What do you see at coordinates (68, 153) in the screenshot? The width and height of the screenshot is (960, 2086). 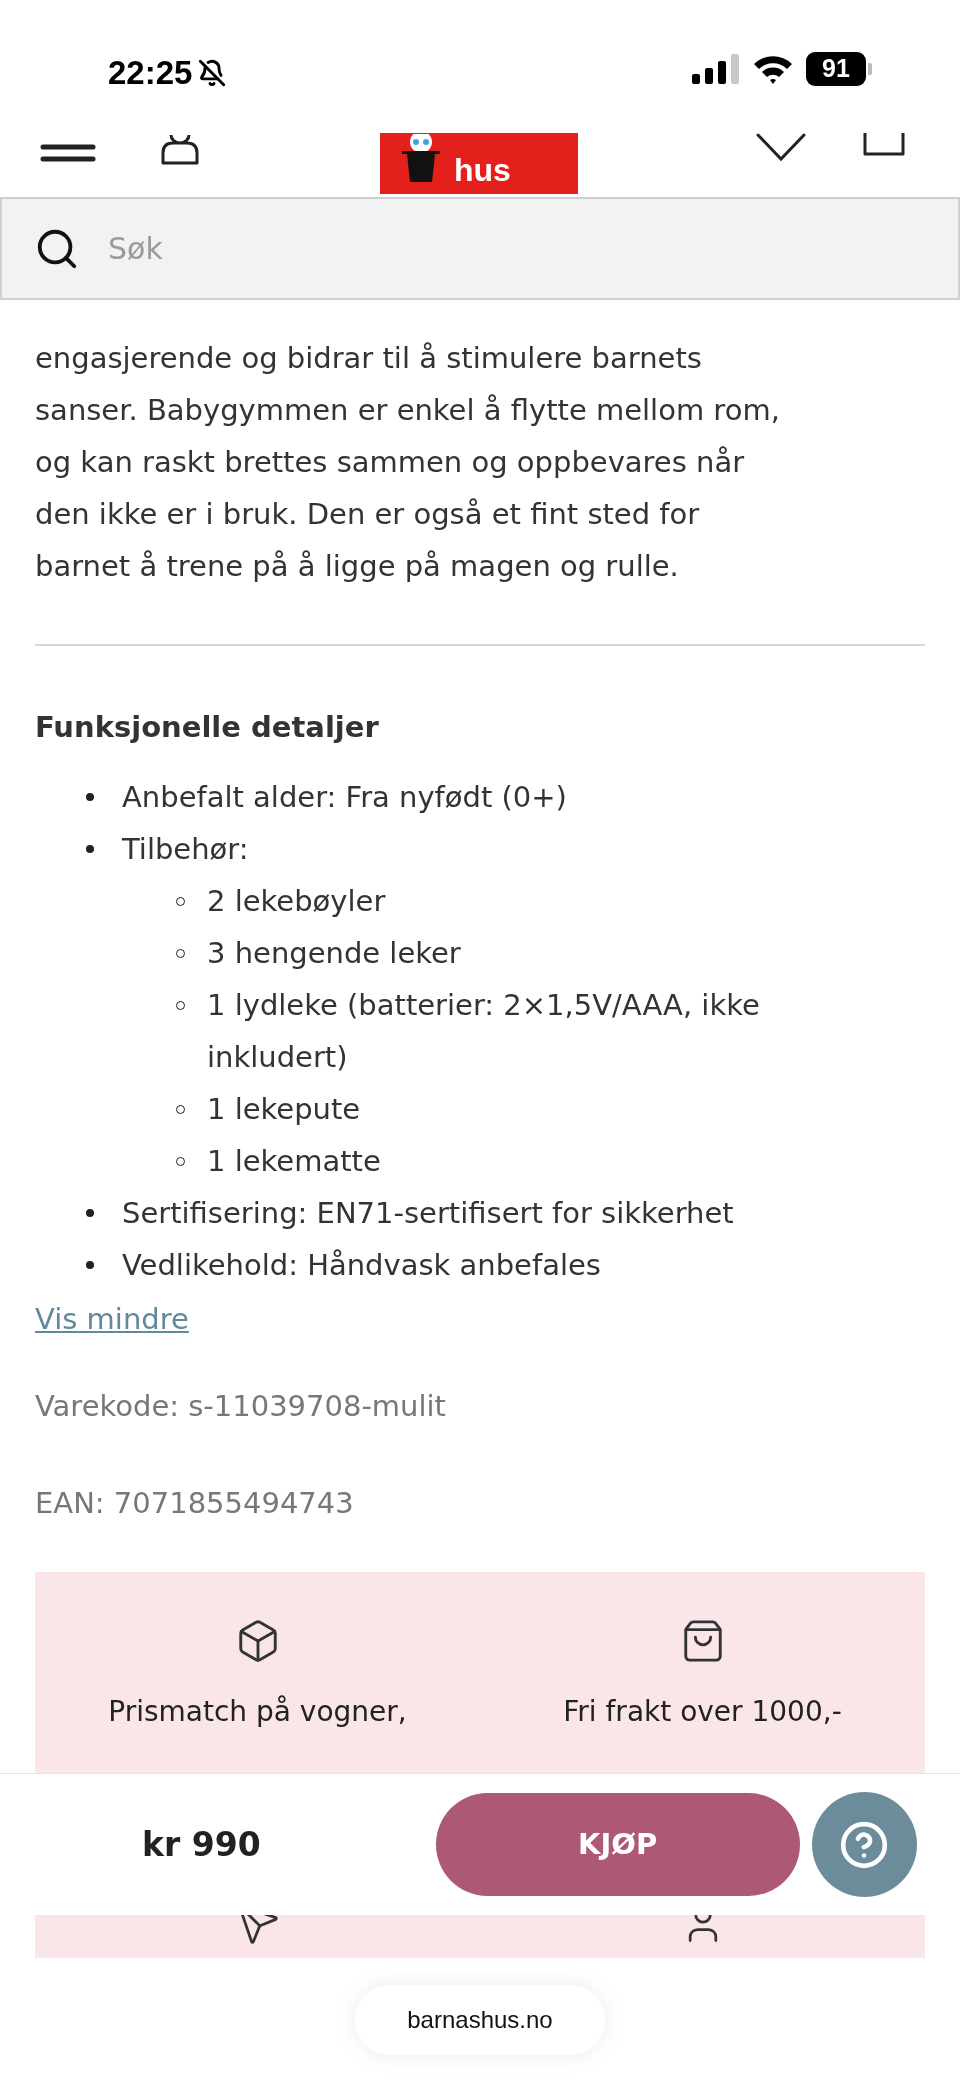 I see `menu-icon` at bounding box center [68, 153].